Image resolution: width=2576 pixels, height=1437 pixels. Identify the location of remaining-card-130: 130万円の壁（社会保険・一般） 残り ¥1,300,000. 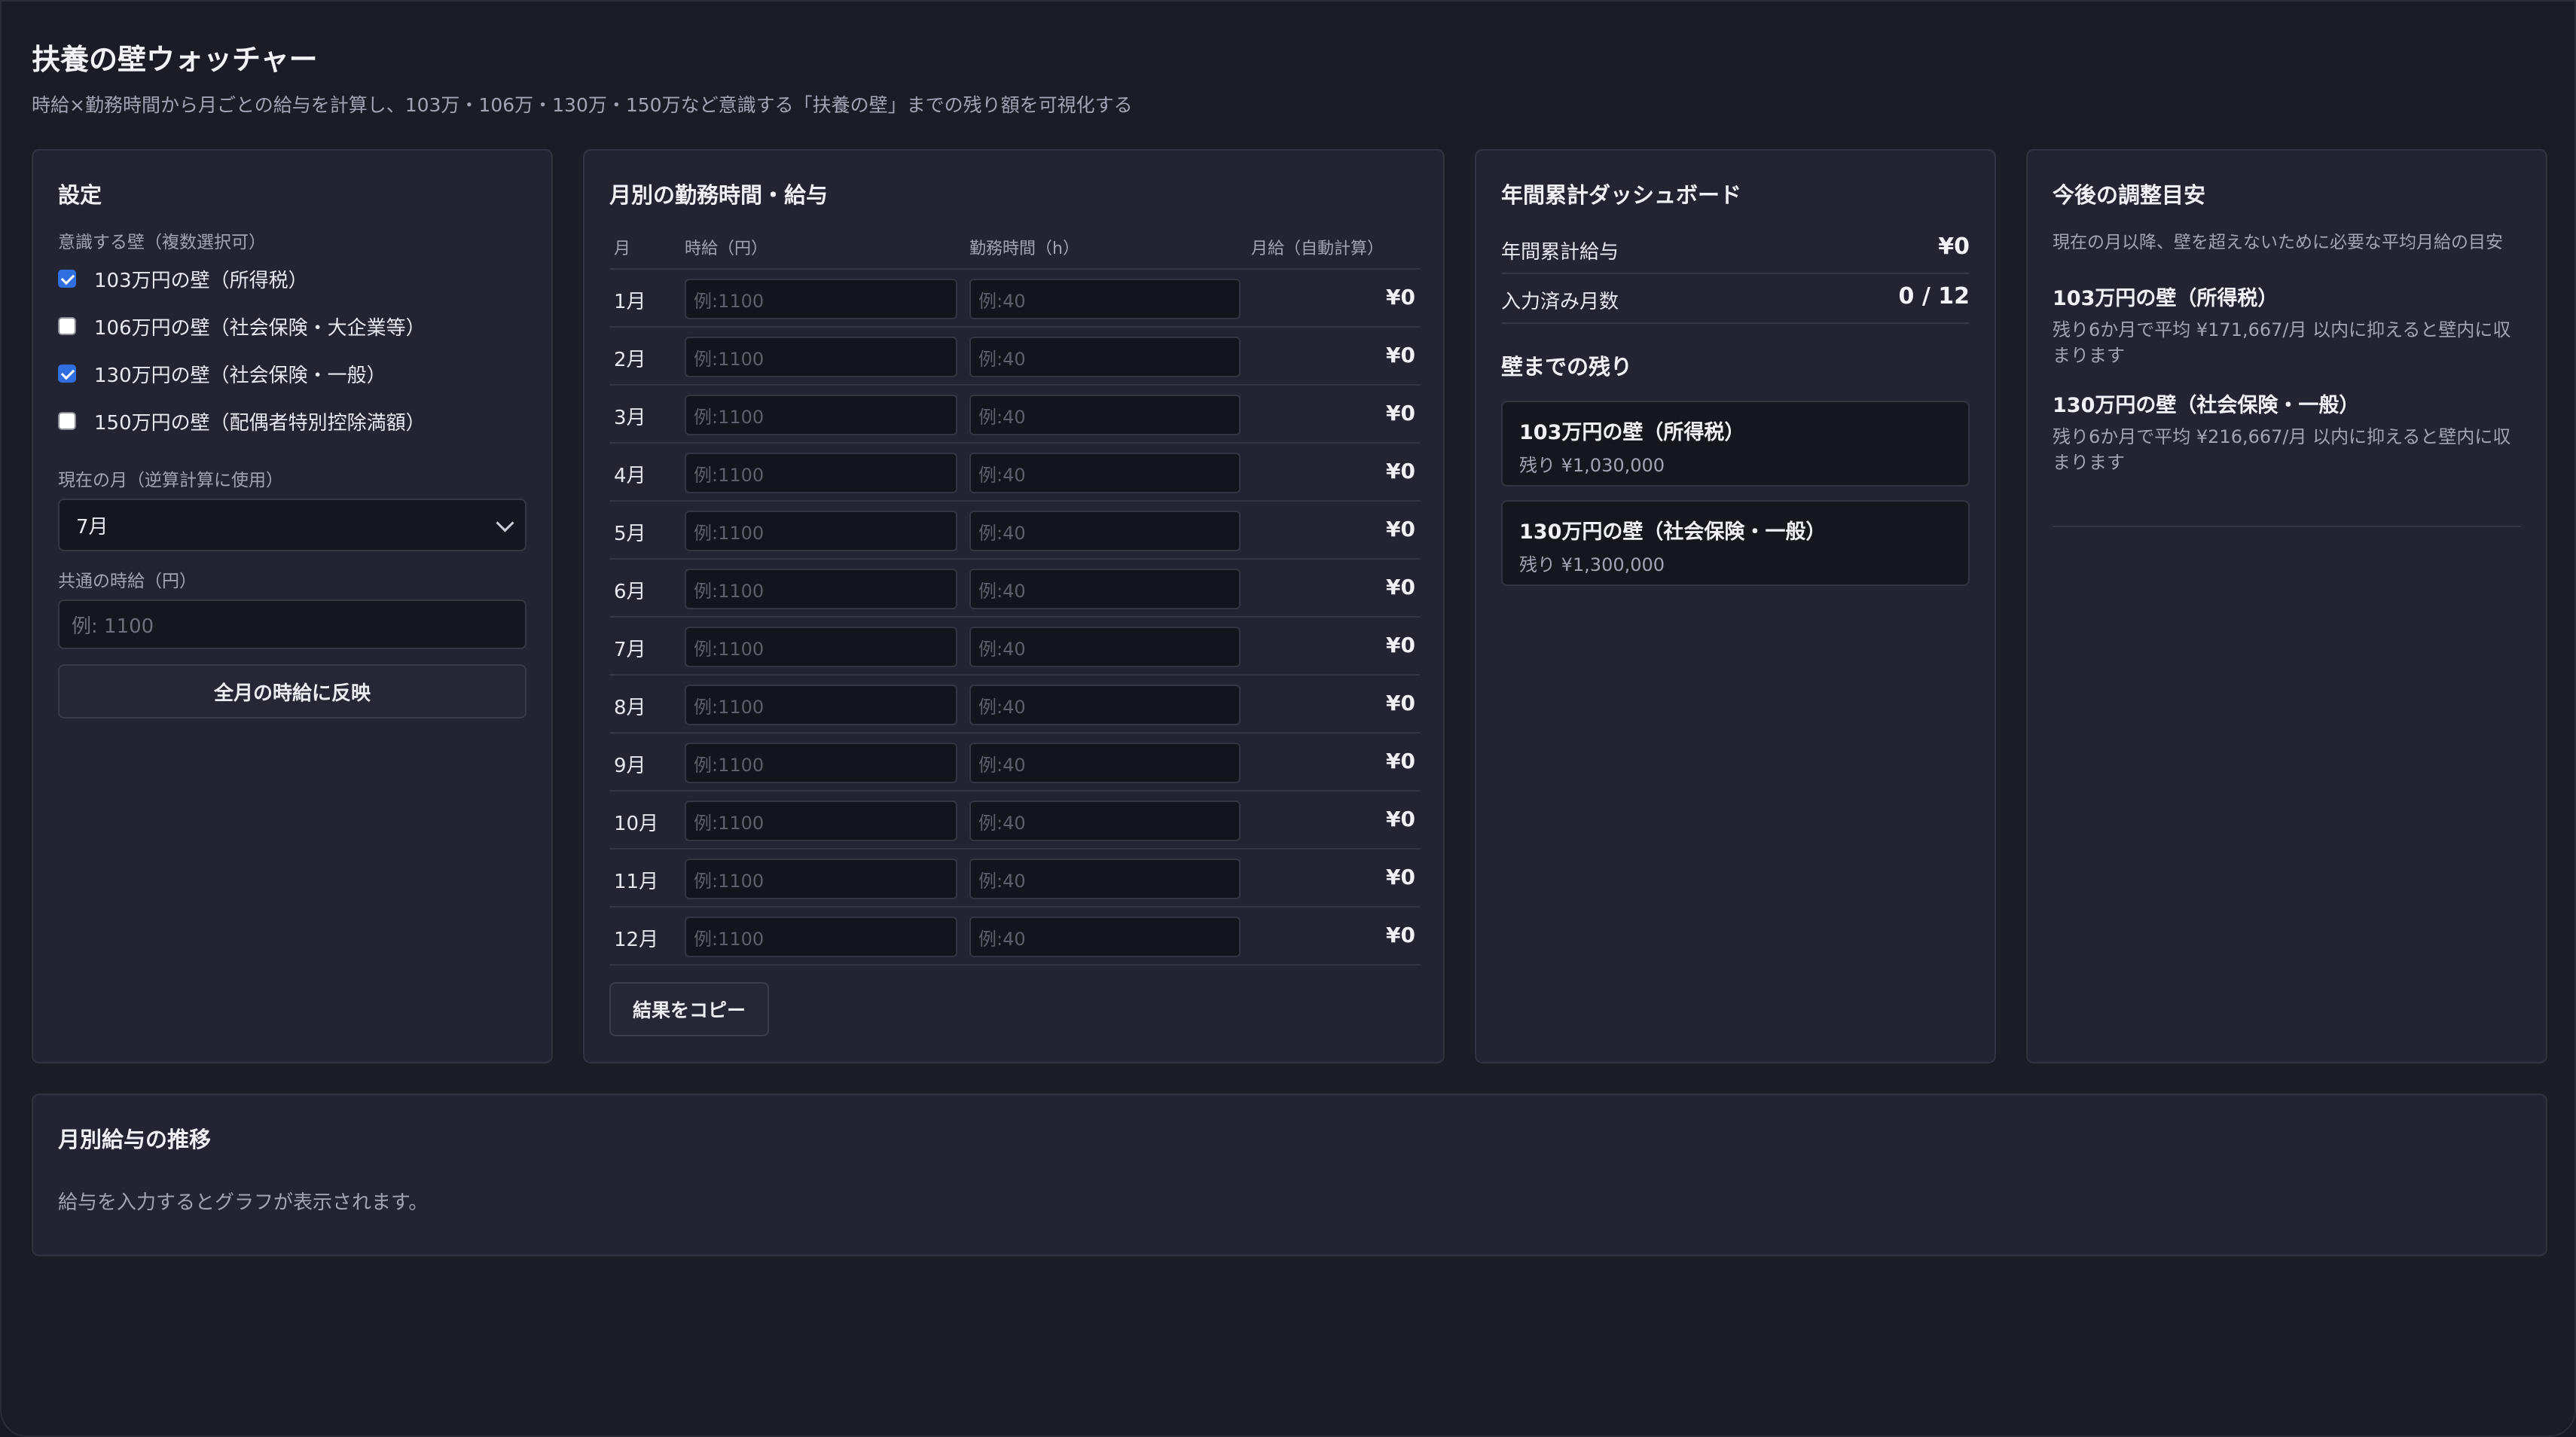
(1736, 543).